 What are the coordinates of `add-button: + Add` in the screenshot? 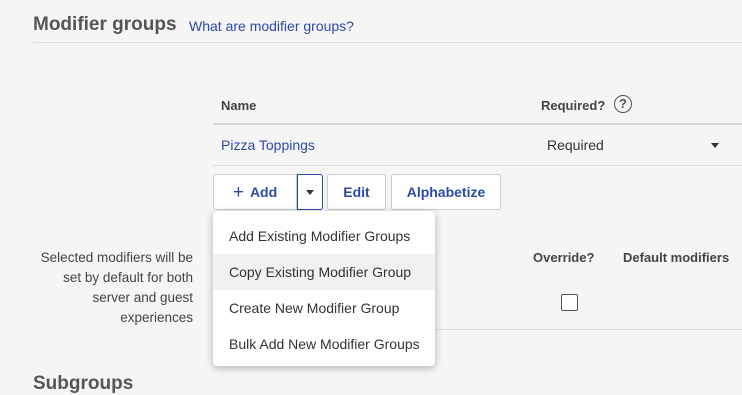 It's located at (255, 192).